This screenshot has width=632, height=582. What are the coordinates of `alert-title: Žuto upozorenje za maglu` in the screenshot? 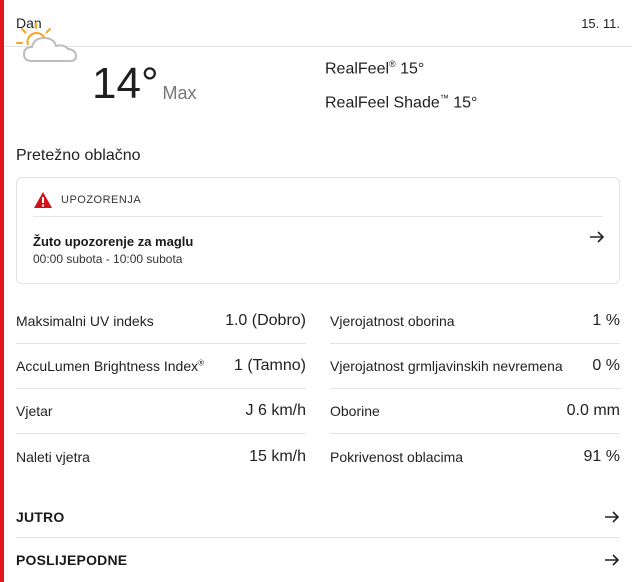 It's located at (113, 241).